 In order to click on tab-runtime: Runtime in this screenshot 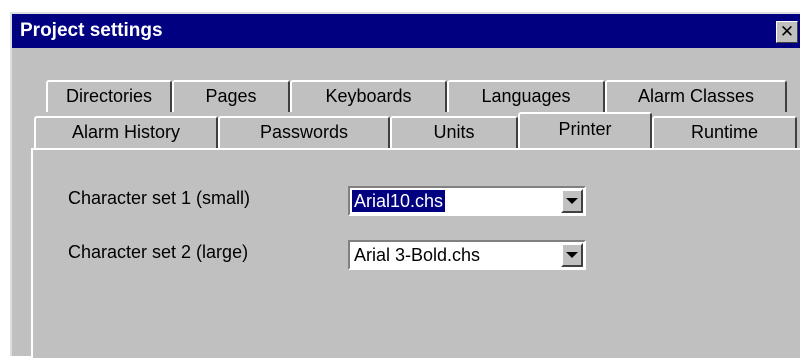, I will do `click(724, 132)`.